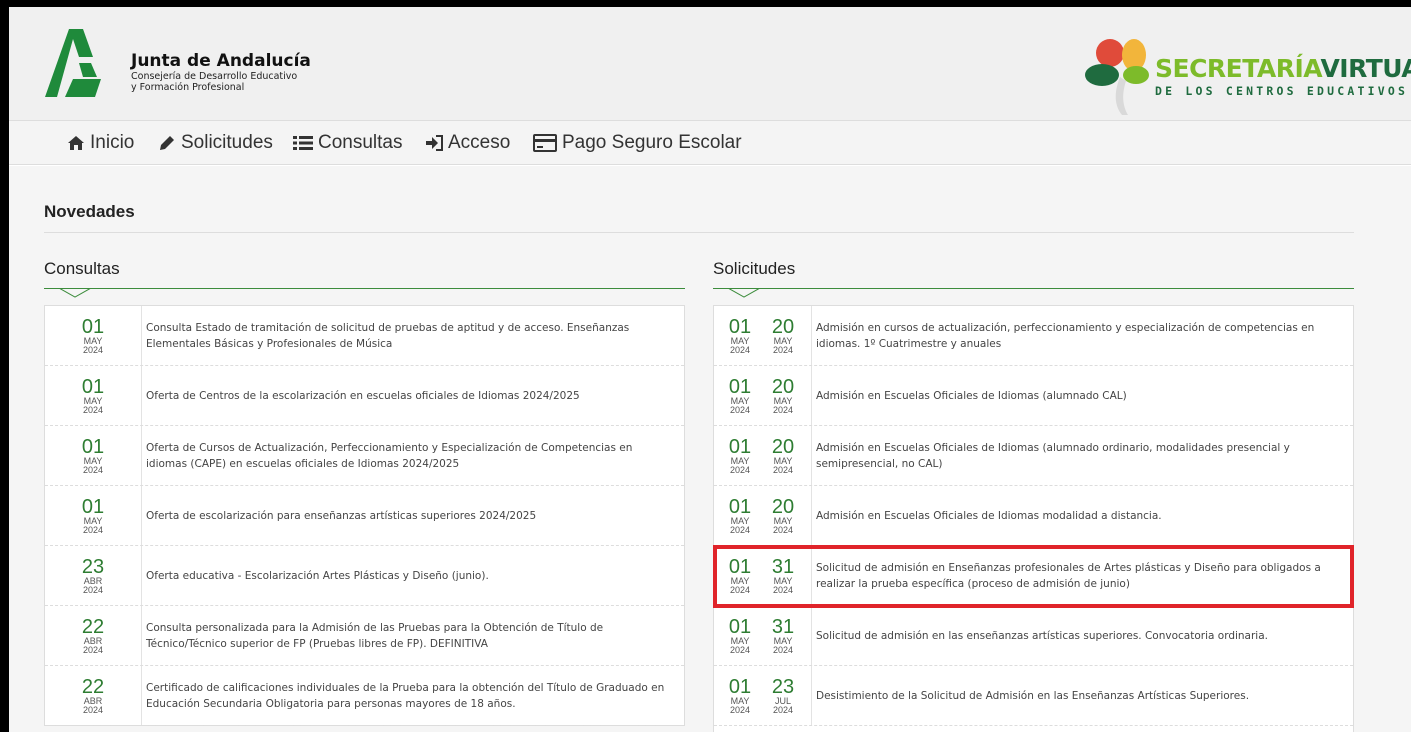 This screenshot has height=732, width=1411. Describe the element at coordinates (783, 636) in the screenshot. I see `solicitud-end-date: 31 MAY 2024` at that location.